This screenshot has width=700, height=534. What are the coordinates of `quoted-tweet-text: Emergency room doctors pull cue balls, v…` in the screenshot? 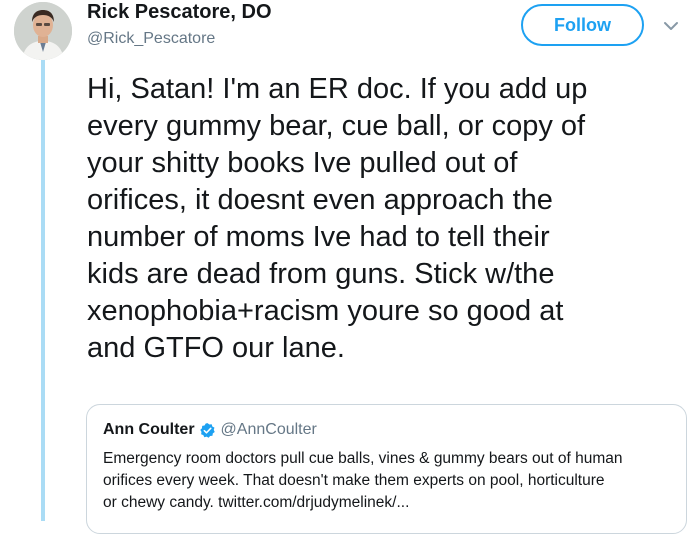 It's located at (392, 481).